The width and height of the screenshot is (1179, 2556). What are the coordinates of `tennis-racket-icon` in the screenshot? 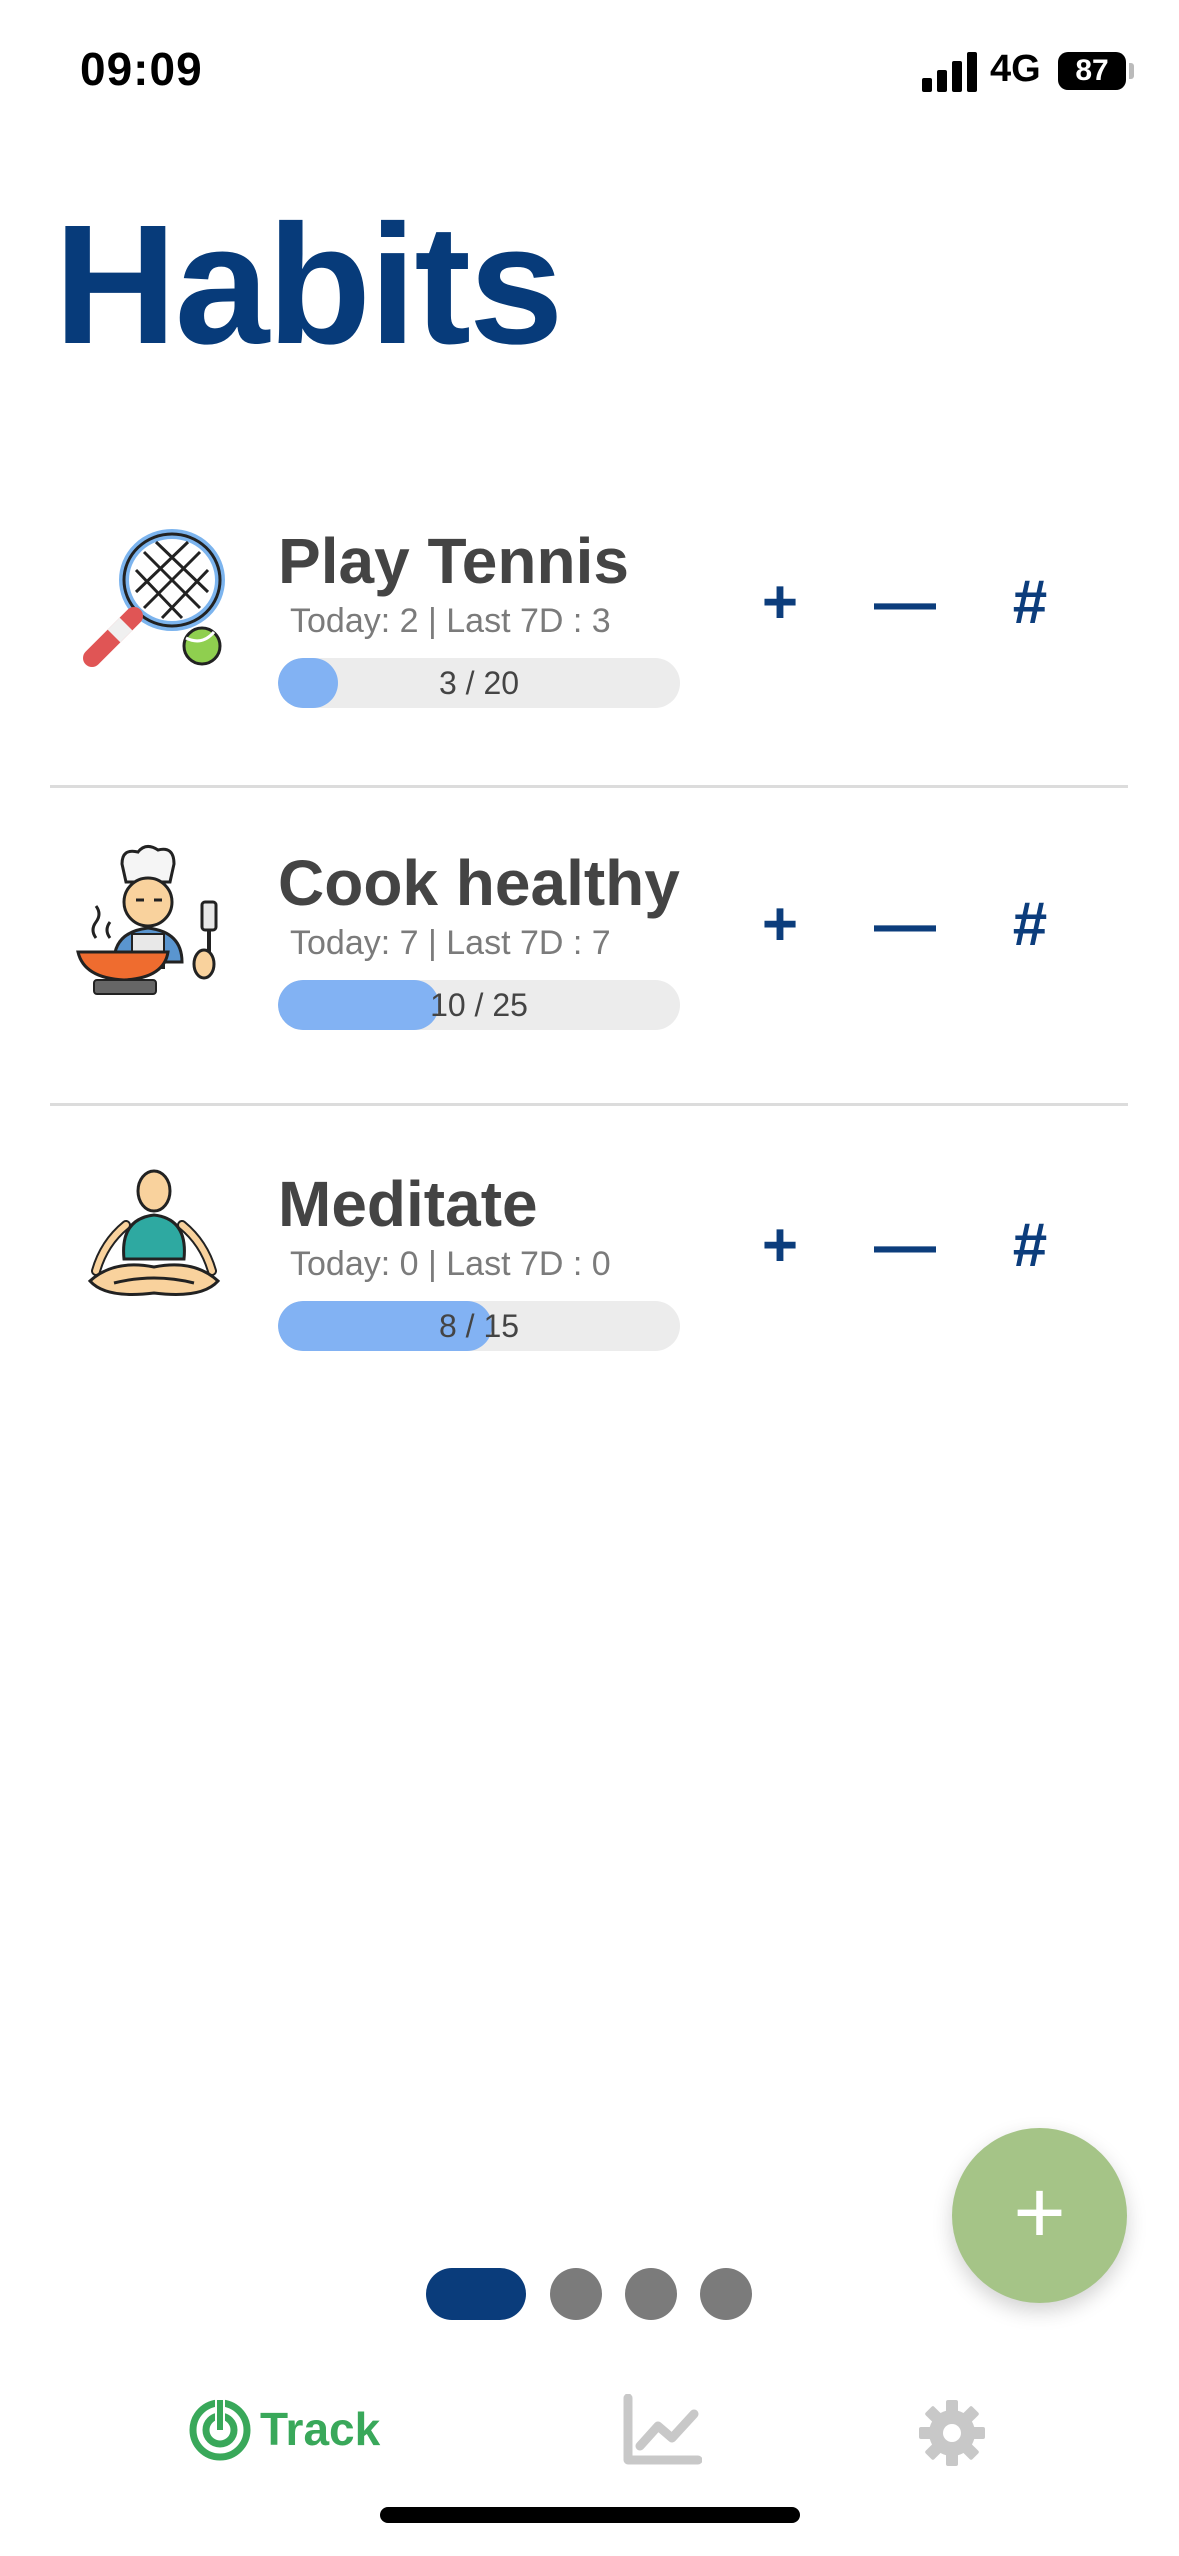 It's located at (154, 598).